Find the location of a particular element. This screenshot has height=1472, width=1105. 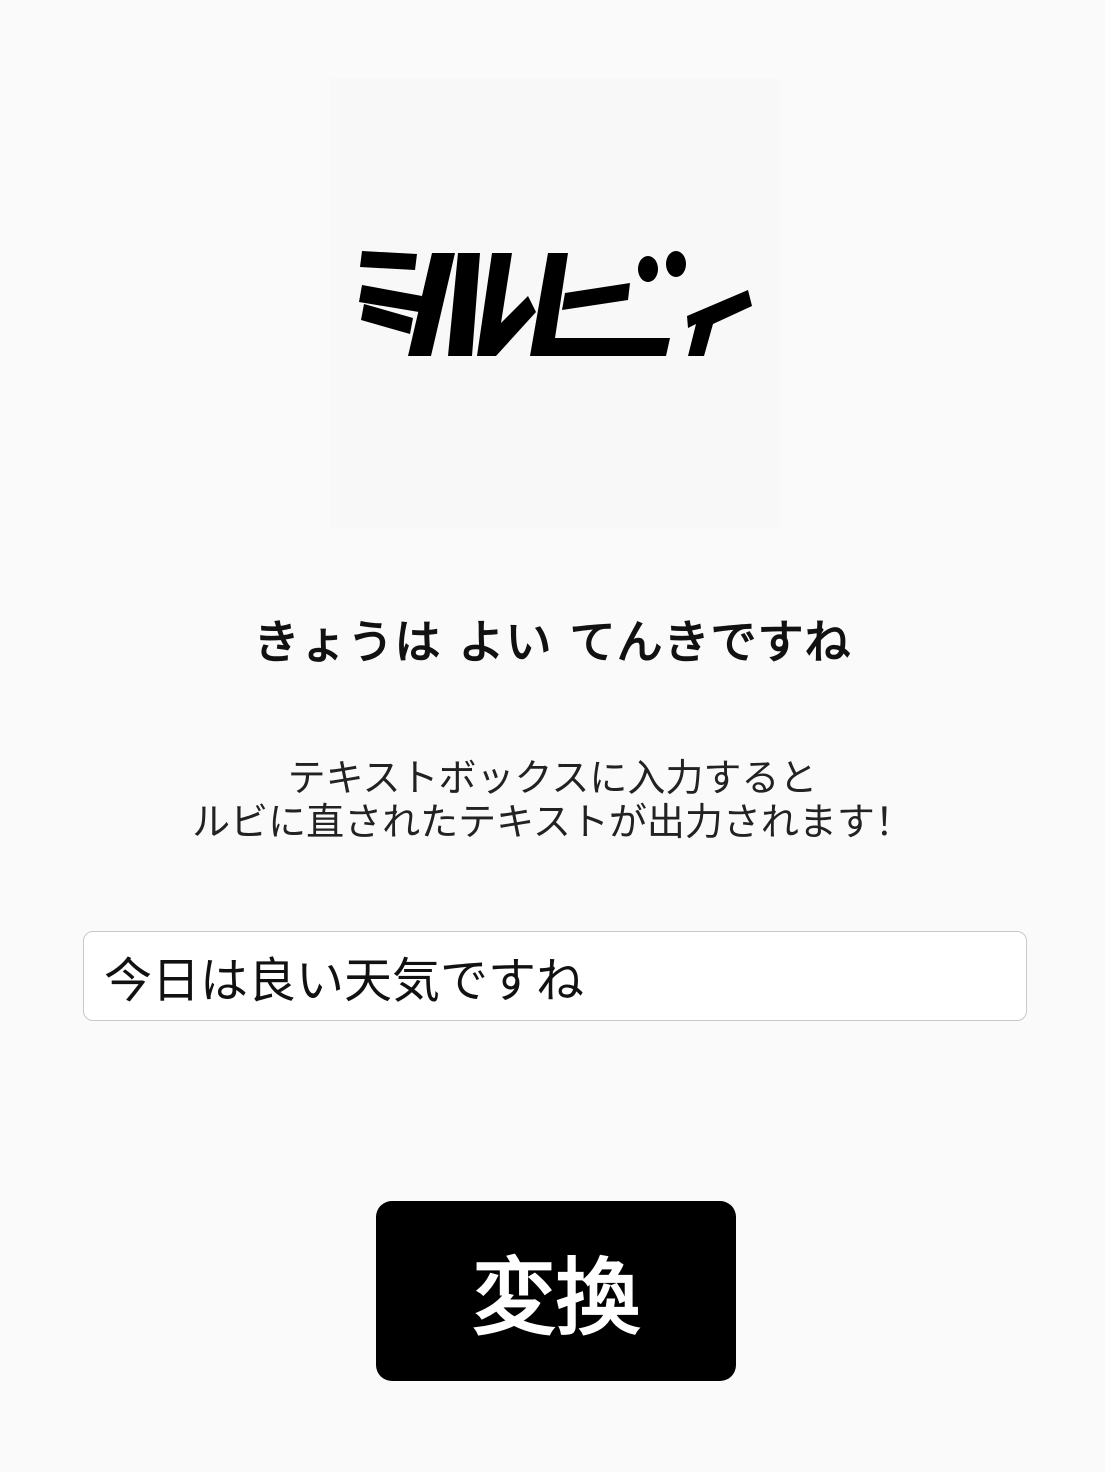

sirubi-logo-icon is located at coordinates (555, 303).